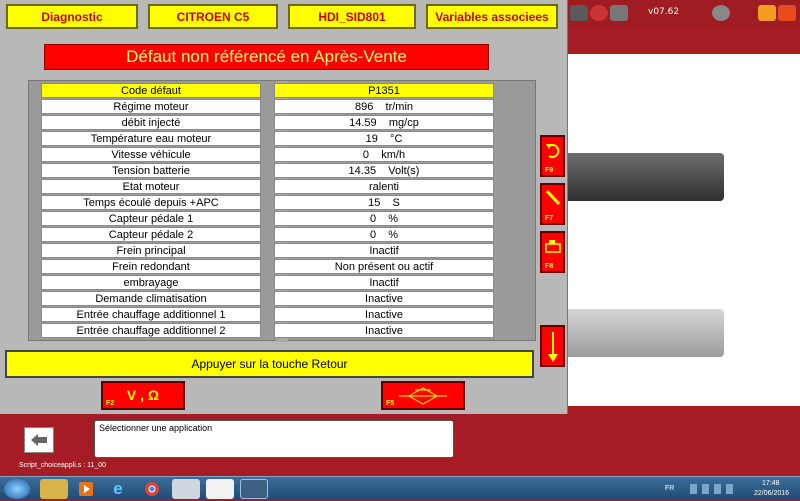 This screenshot has width=800, height=501. What do you see at coordinates (151, 314) in the screenshot?
I see `parameter-label: Entrée chauffage additionnel 1` at bounding box center [151, 314].